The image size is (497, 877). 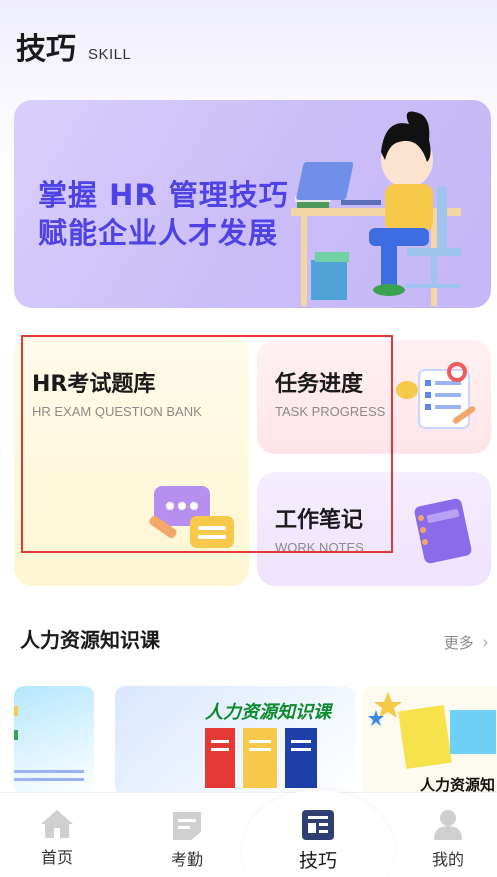 What do you see at coordinates (319, 520) in the screenshot?
I see `notes-card-title: 工作笔记` at bounding box center [319, 520].